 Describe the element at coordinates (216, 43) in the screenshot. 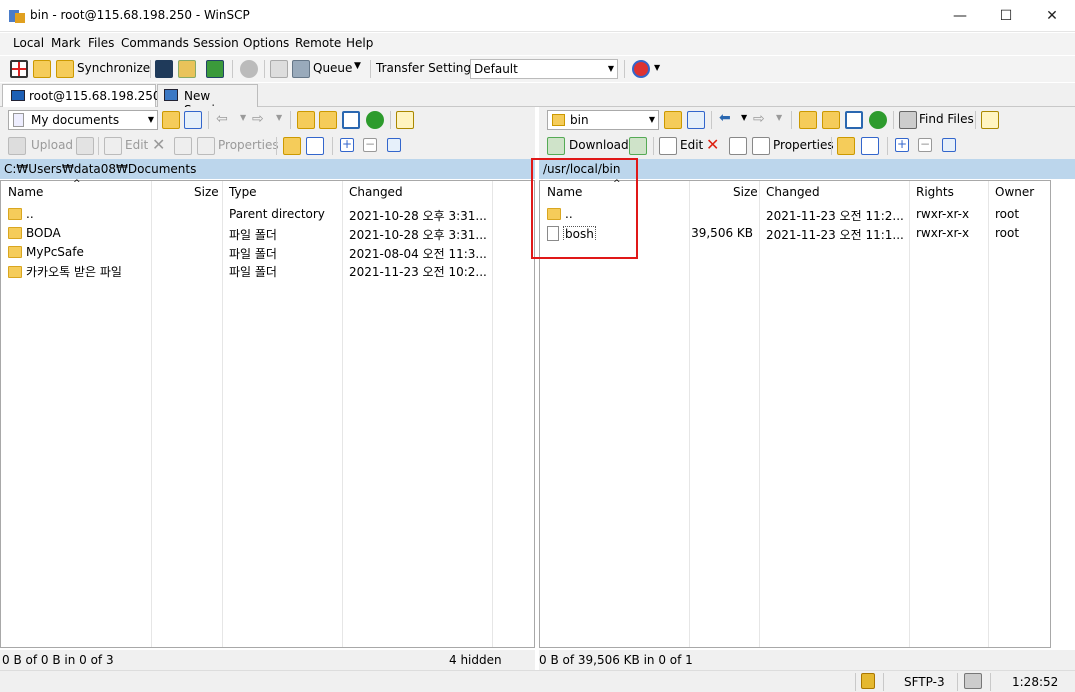

I see `menu-session: Session` at that location.